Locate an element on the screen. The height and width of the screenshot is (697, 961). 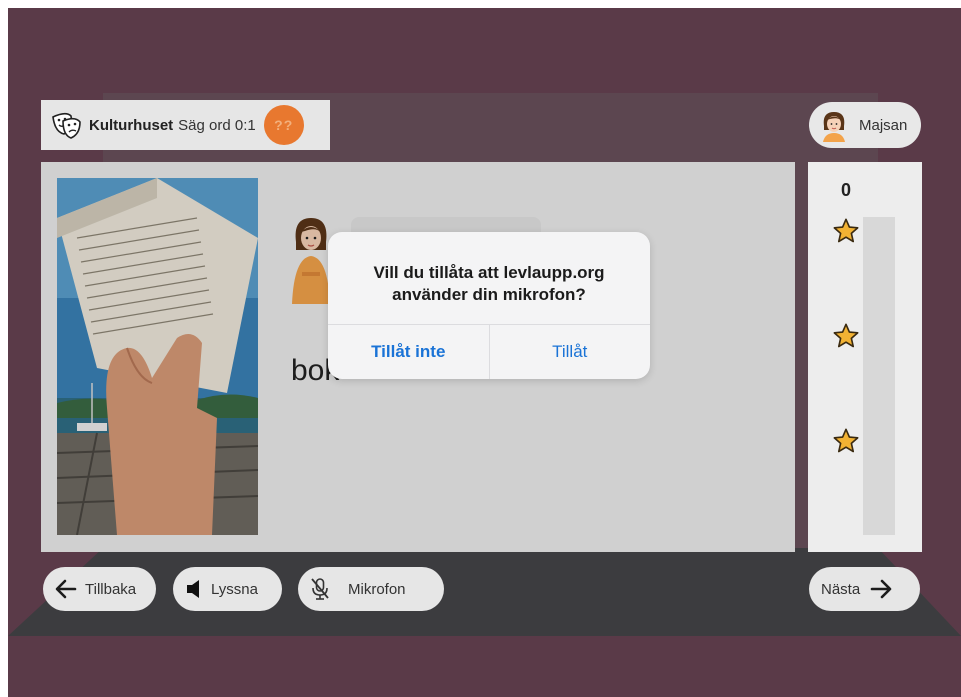
speaker-icon is located at coordinates (193, 589).